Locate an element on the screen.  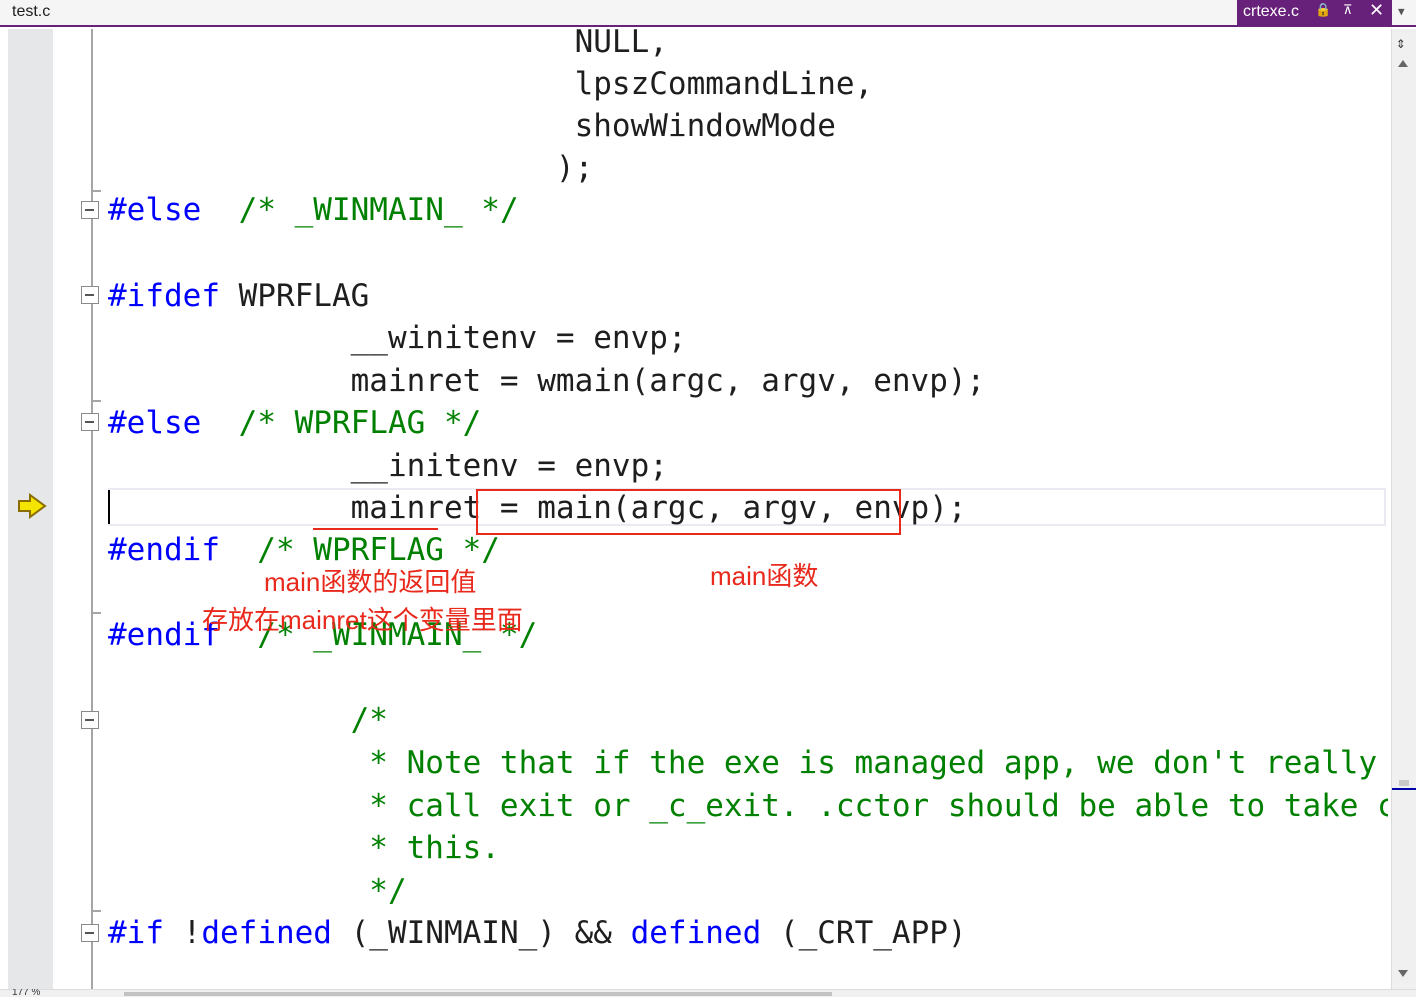
code-token: (_CRT_APP) is located at coordinates (864, 933).